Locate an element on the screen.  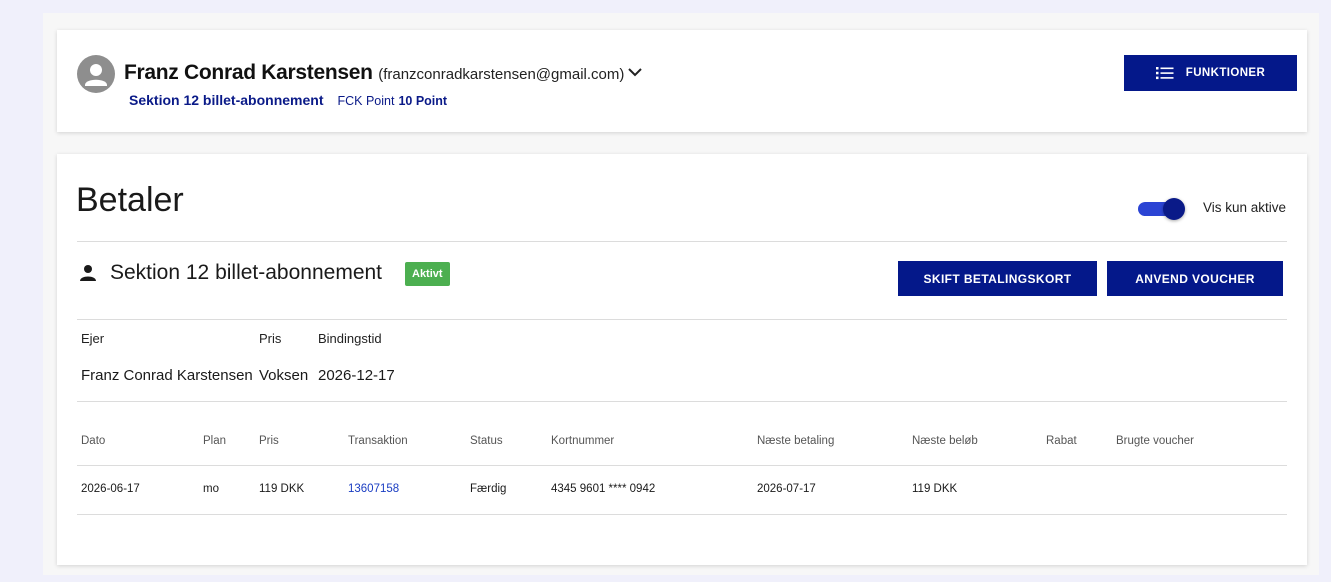
col-header-next-payment: Næste betaling is located at coordinates (796, 441).